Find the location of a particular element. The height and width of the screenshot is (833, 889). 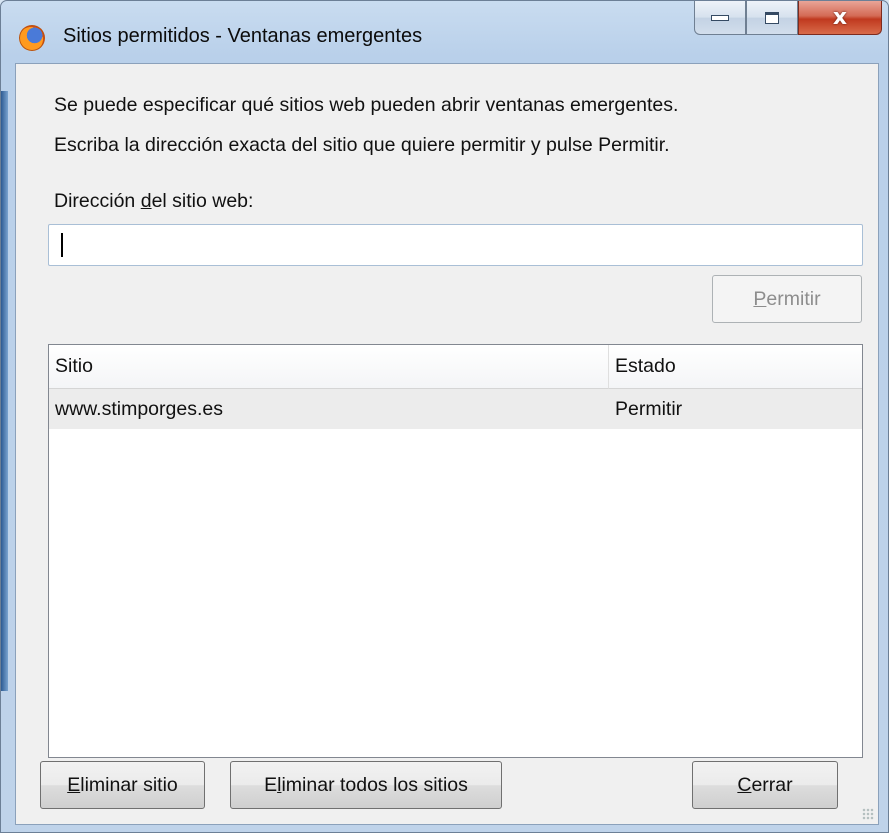

address-label: Dirección del sitio web: is located at coordinates (153, 201).